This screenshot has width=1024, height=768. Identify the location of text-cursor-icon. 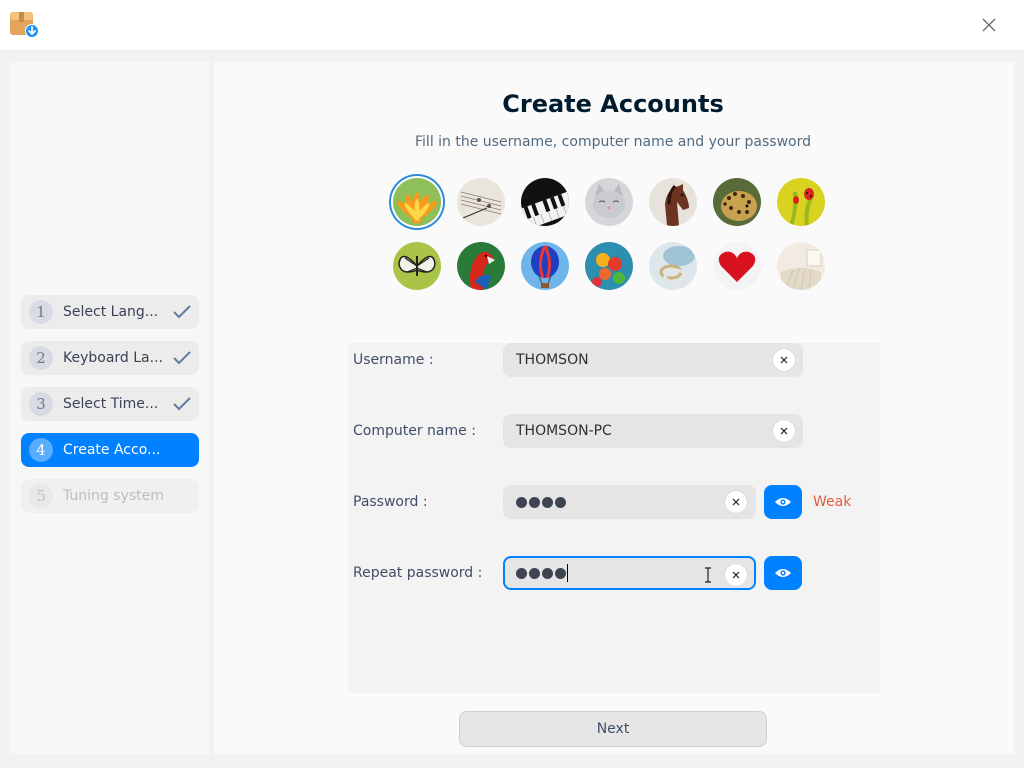
(708, 575).